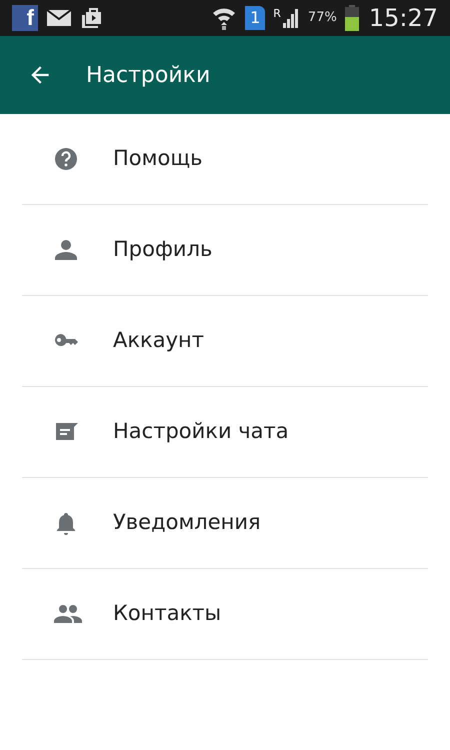 This screenshot has width=450, height=750. What do you see at coordinates (59, 18) in the screenshot?
I see `mail-icon` at bounding box center [59, 18].